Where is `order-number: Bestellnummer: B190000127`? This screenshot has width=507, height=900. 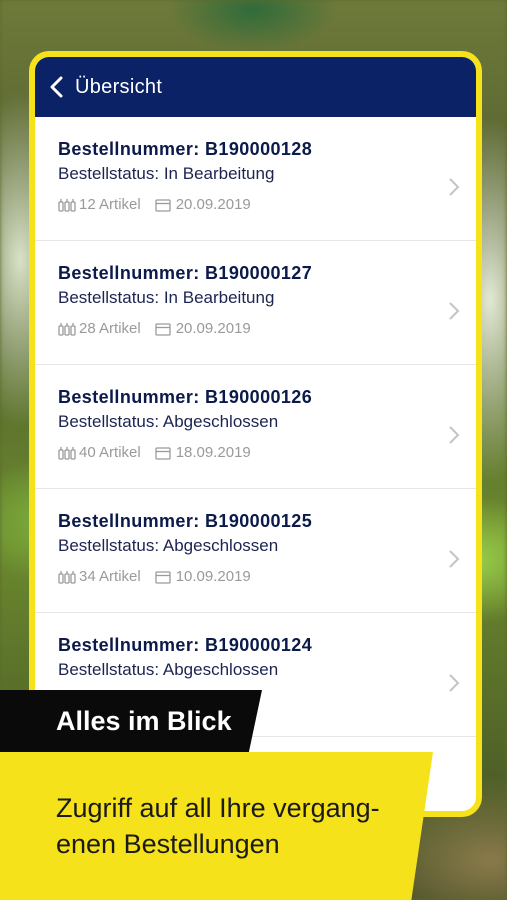
order-number: Bestellnummer: B190000127 is located at coordinates (185, 273).